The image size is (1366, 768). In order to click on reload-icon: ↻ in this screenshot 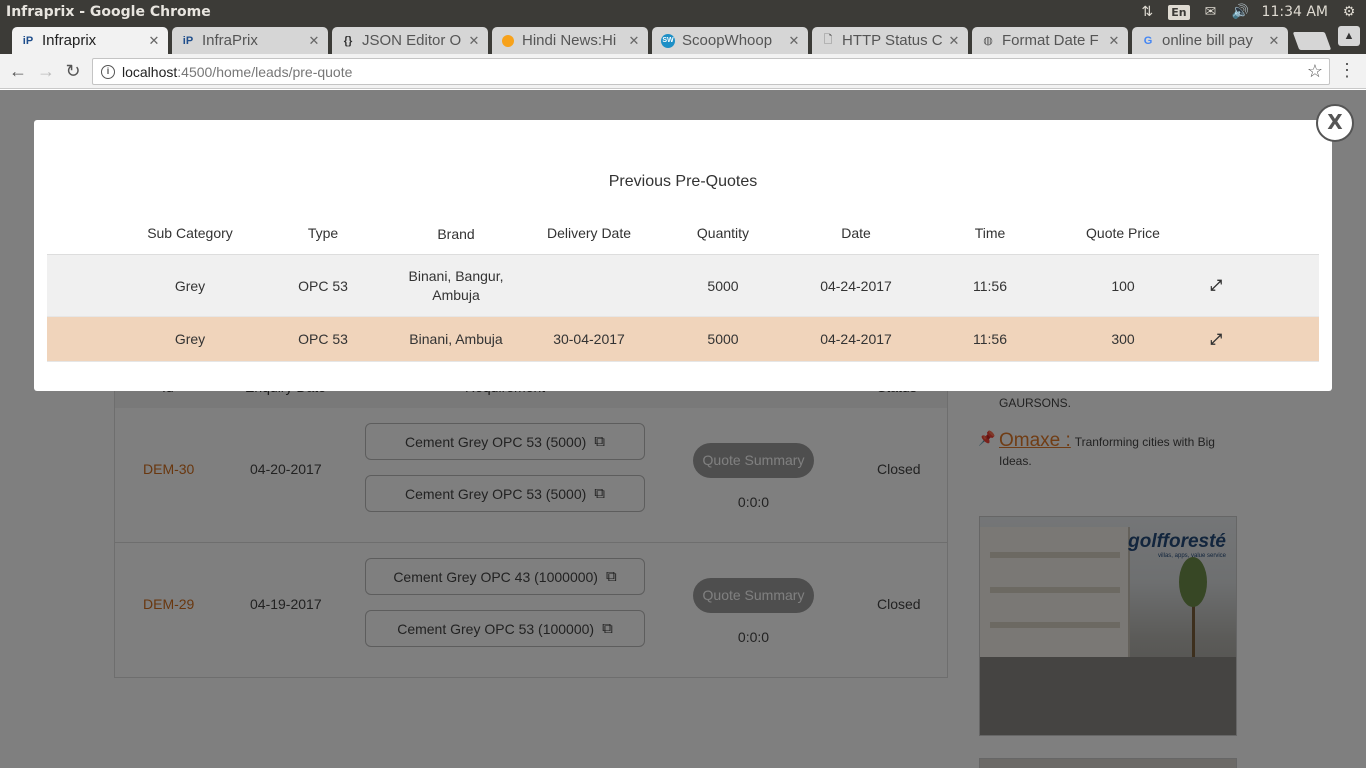, I will do `click(73, 71)`.